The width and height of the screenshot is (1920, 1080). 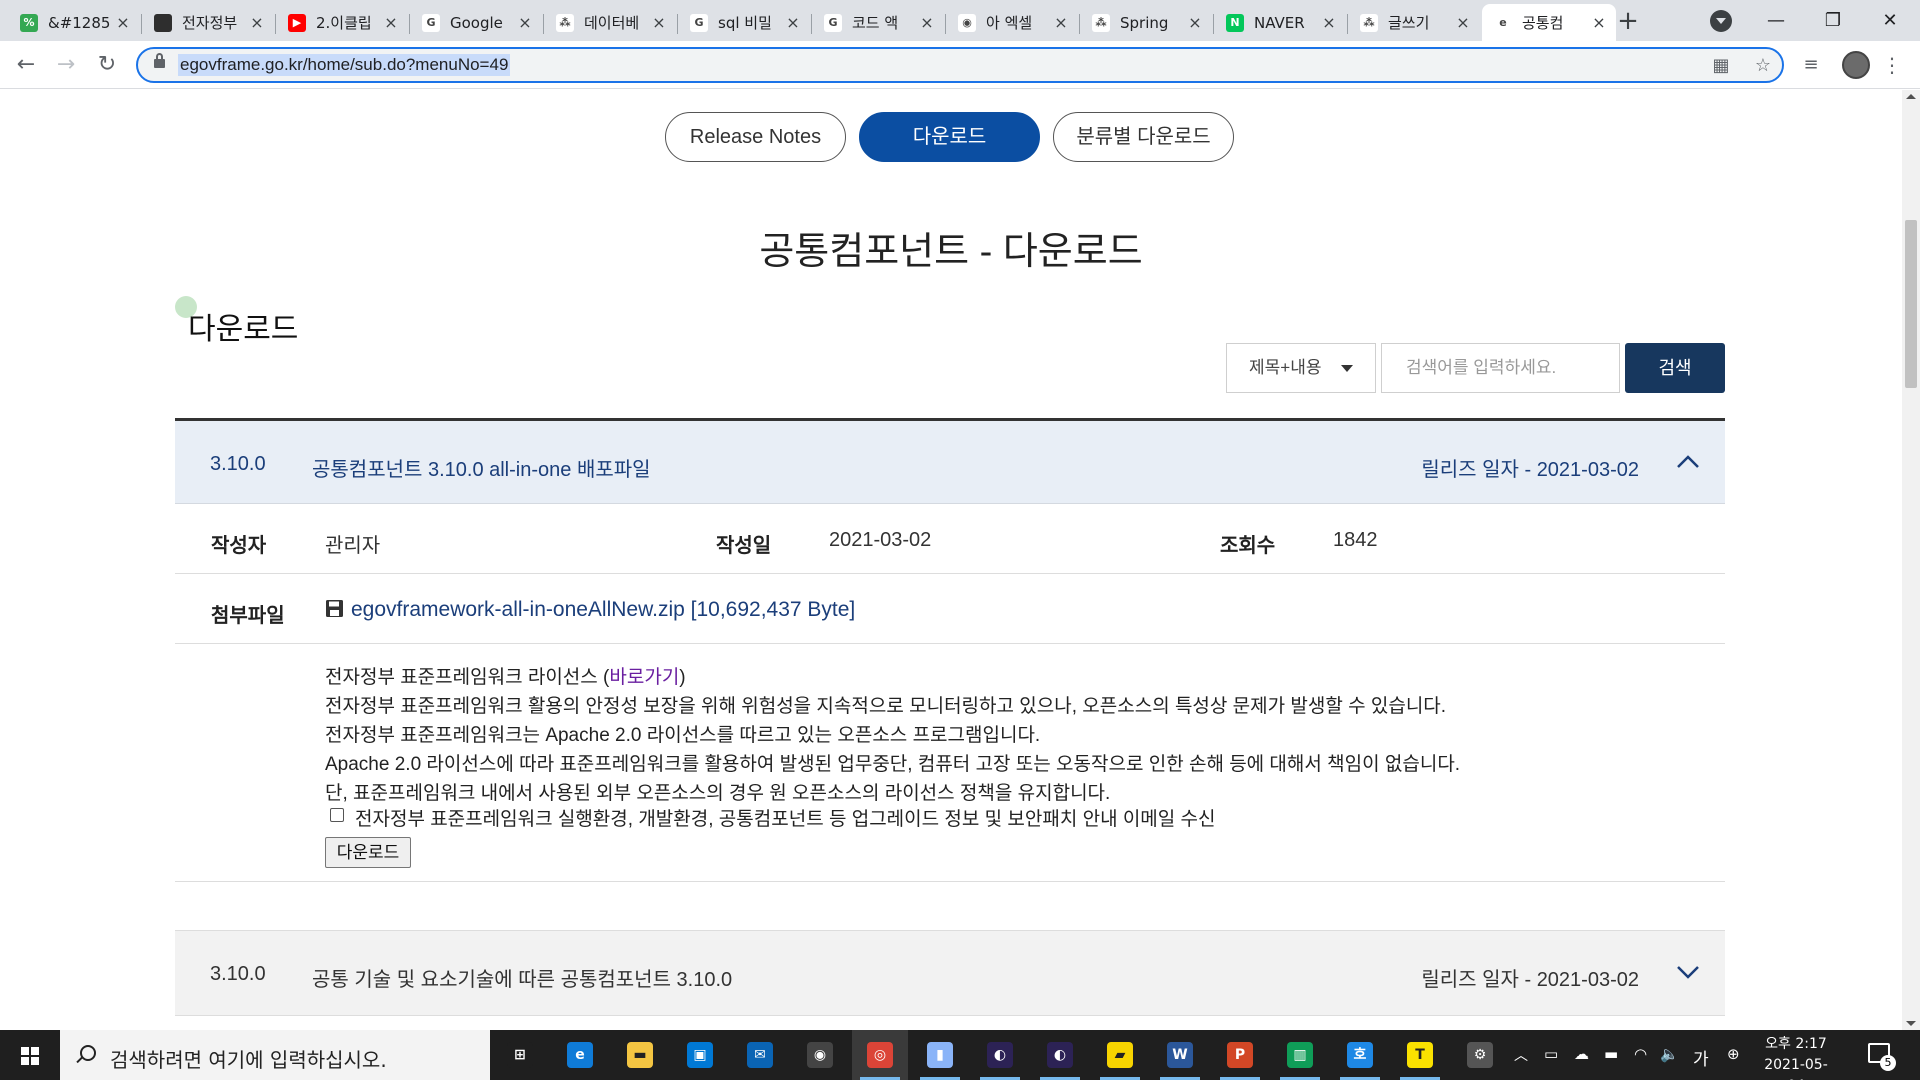 I want to click on chevron-down-icon, so click(x=1688, y=972).